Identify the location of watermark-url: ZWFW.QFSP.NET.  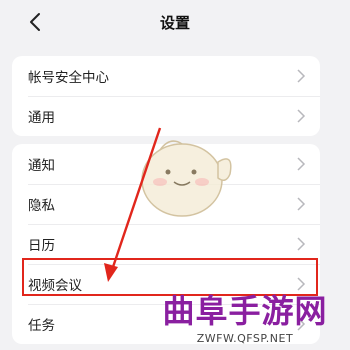
(245, 338).